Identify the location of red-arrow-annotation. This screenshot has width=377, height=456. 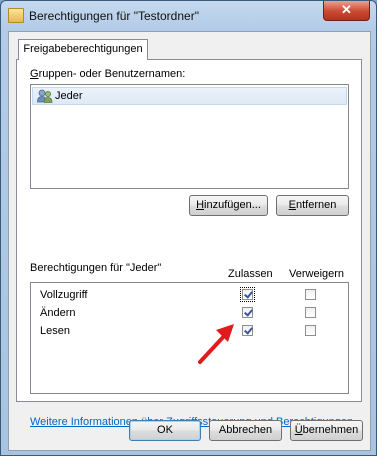
(216, 344).